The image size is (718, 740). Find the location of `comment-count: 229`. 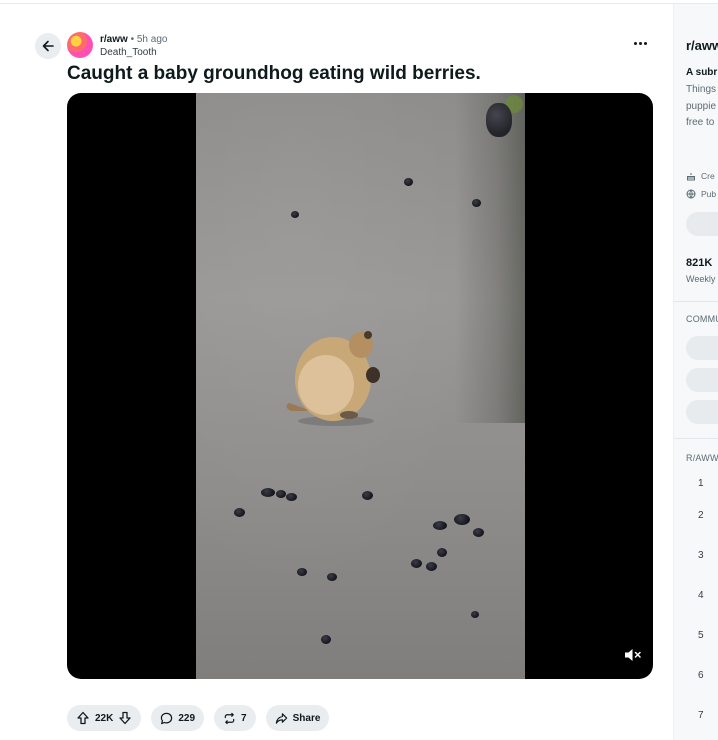

comment-count: 229 is located at coordinates (187, 718).